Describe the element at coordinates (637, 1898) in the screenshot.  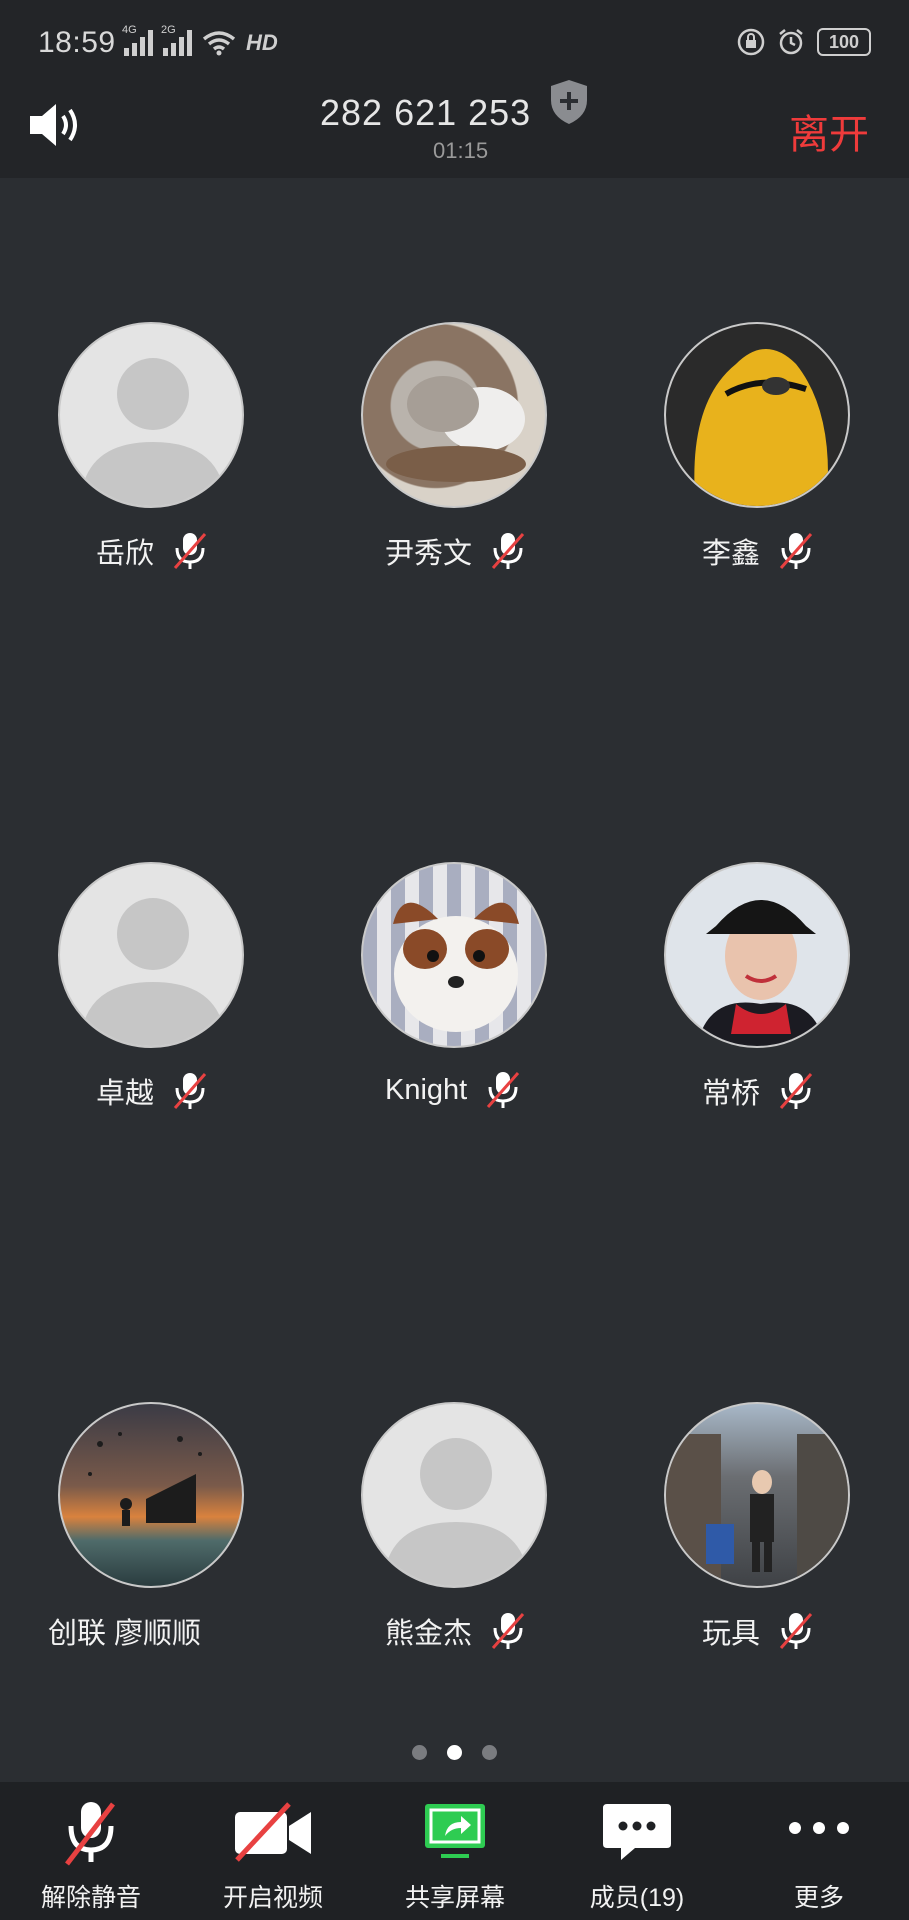
I see `members-label: 成员(19)` at that location.